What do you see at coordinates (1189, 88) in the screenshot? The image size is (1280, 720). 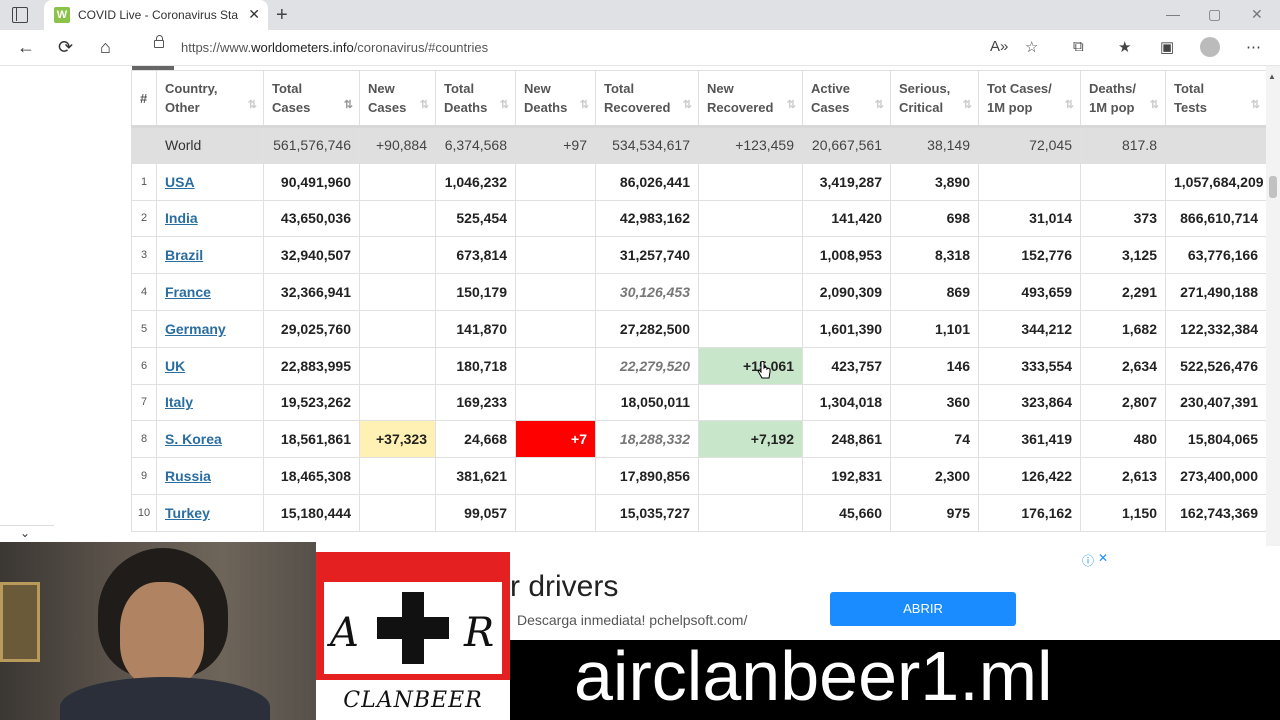 I see `header-line1: Total` at bounding box center [1189, 88].